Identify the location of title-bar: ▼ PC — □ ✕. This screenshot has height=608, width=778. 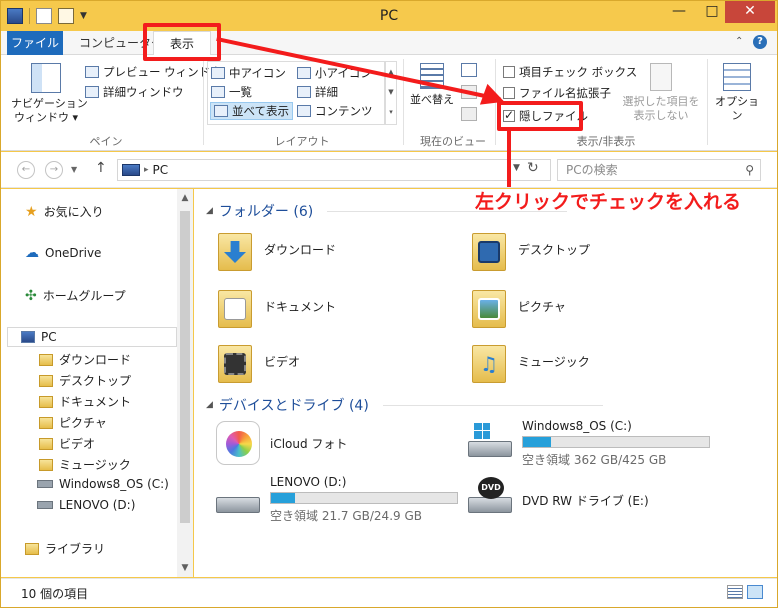
(389, 16).